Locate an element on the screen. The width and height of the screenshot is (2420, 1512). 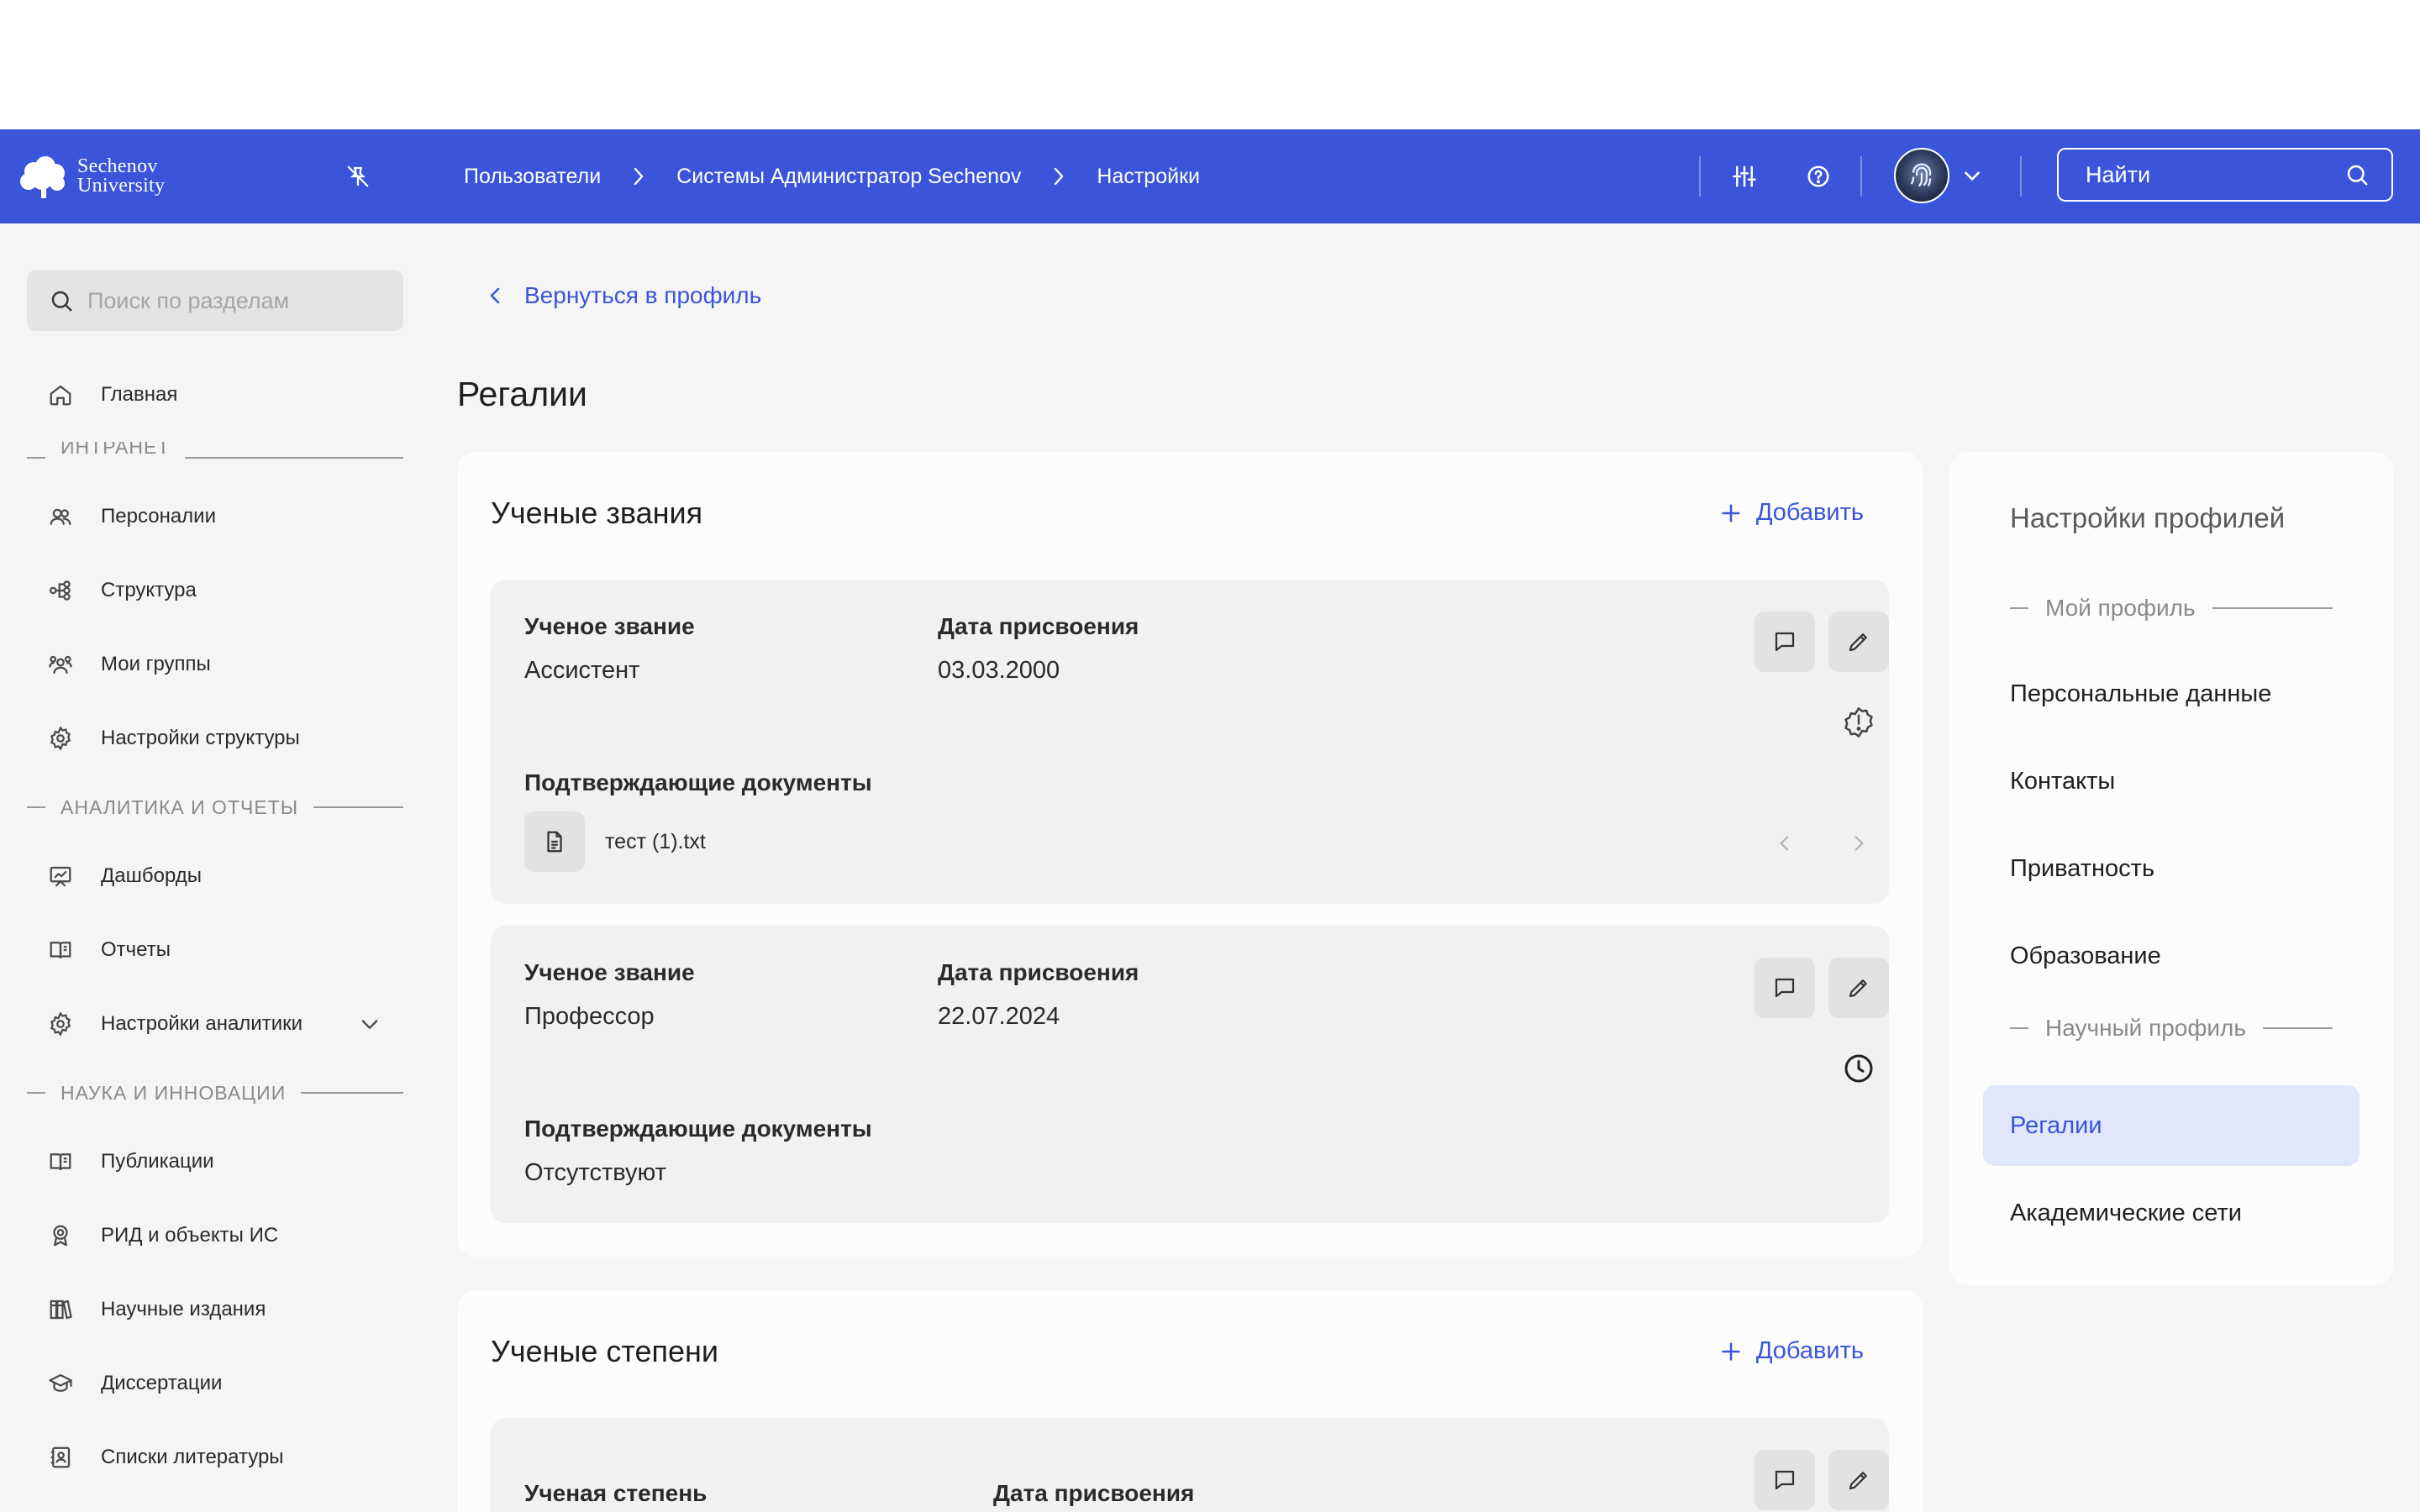
top-blank-area is located at coordinates (1210, 64).